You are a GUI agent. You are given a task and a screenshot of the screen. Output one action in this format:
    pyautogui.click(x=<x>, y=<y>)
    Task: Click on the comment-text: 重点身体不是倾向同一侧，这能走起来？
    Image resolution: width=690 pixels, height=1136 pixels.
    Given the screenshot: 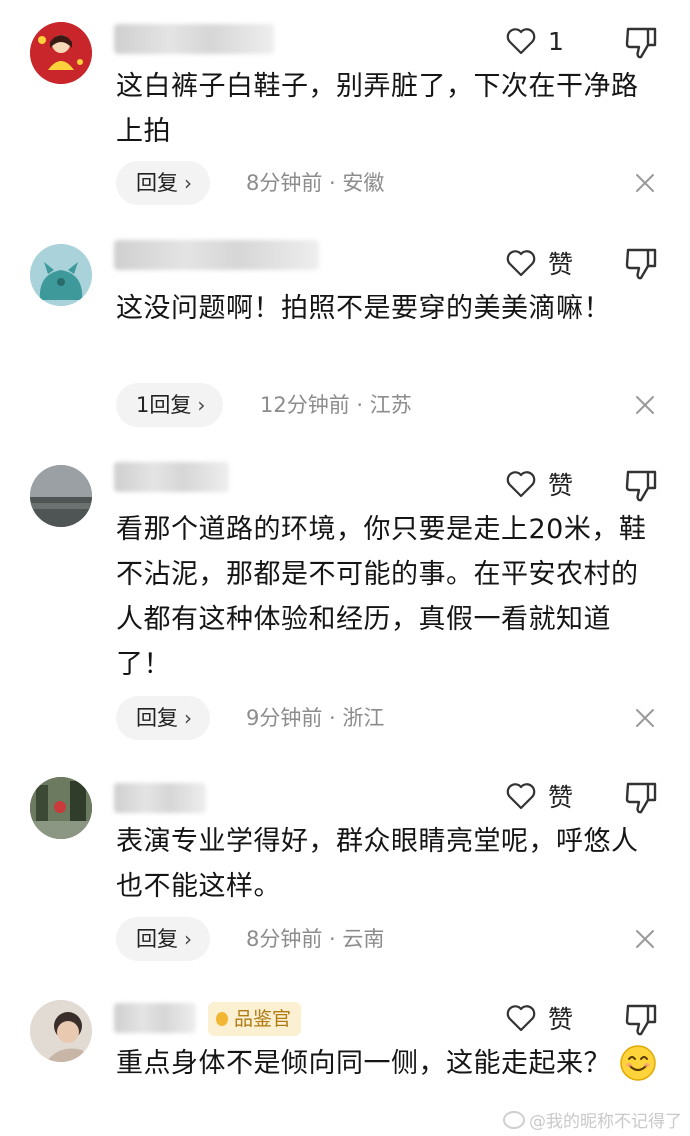 What is the action you would take?
    pyautogui.click(x=388, y=1063)
    